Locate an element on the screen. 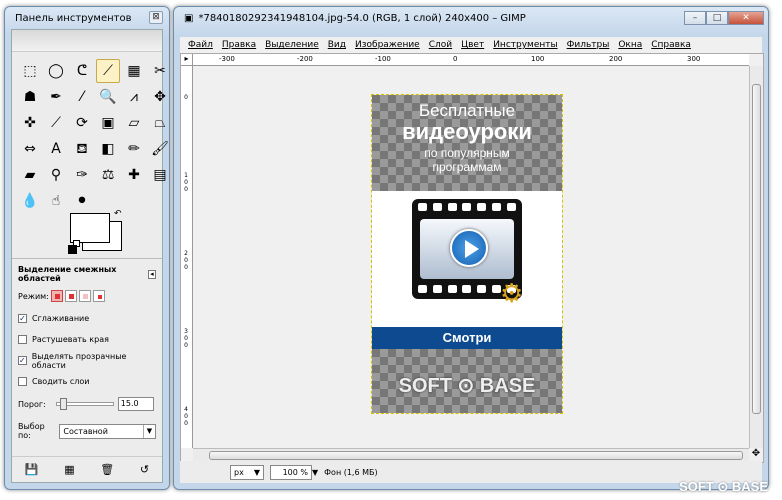  color-selector: ↶ is located at coordinates (97, 231).